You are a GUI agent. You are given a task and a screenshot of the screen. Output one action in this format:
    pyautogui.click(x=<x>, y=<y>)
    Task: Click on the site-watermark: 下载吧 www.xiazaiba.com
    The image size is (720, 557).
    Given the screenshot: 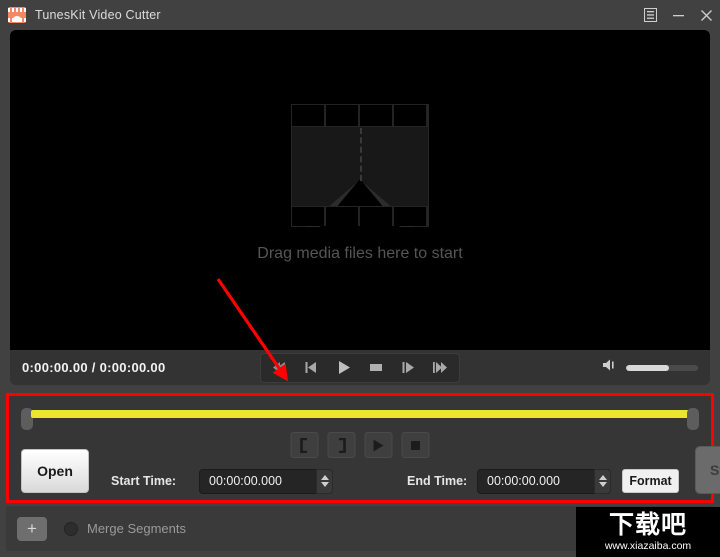 What is the action you would take?
    pyautogui.click(x=648, y=532)
    